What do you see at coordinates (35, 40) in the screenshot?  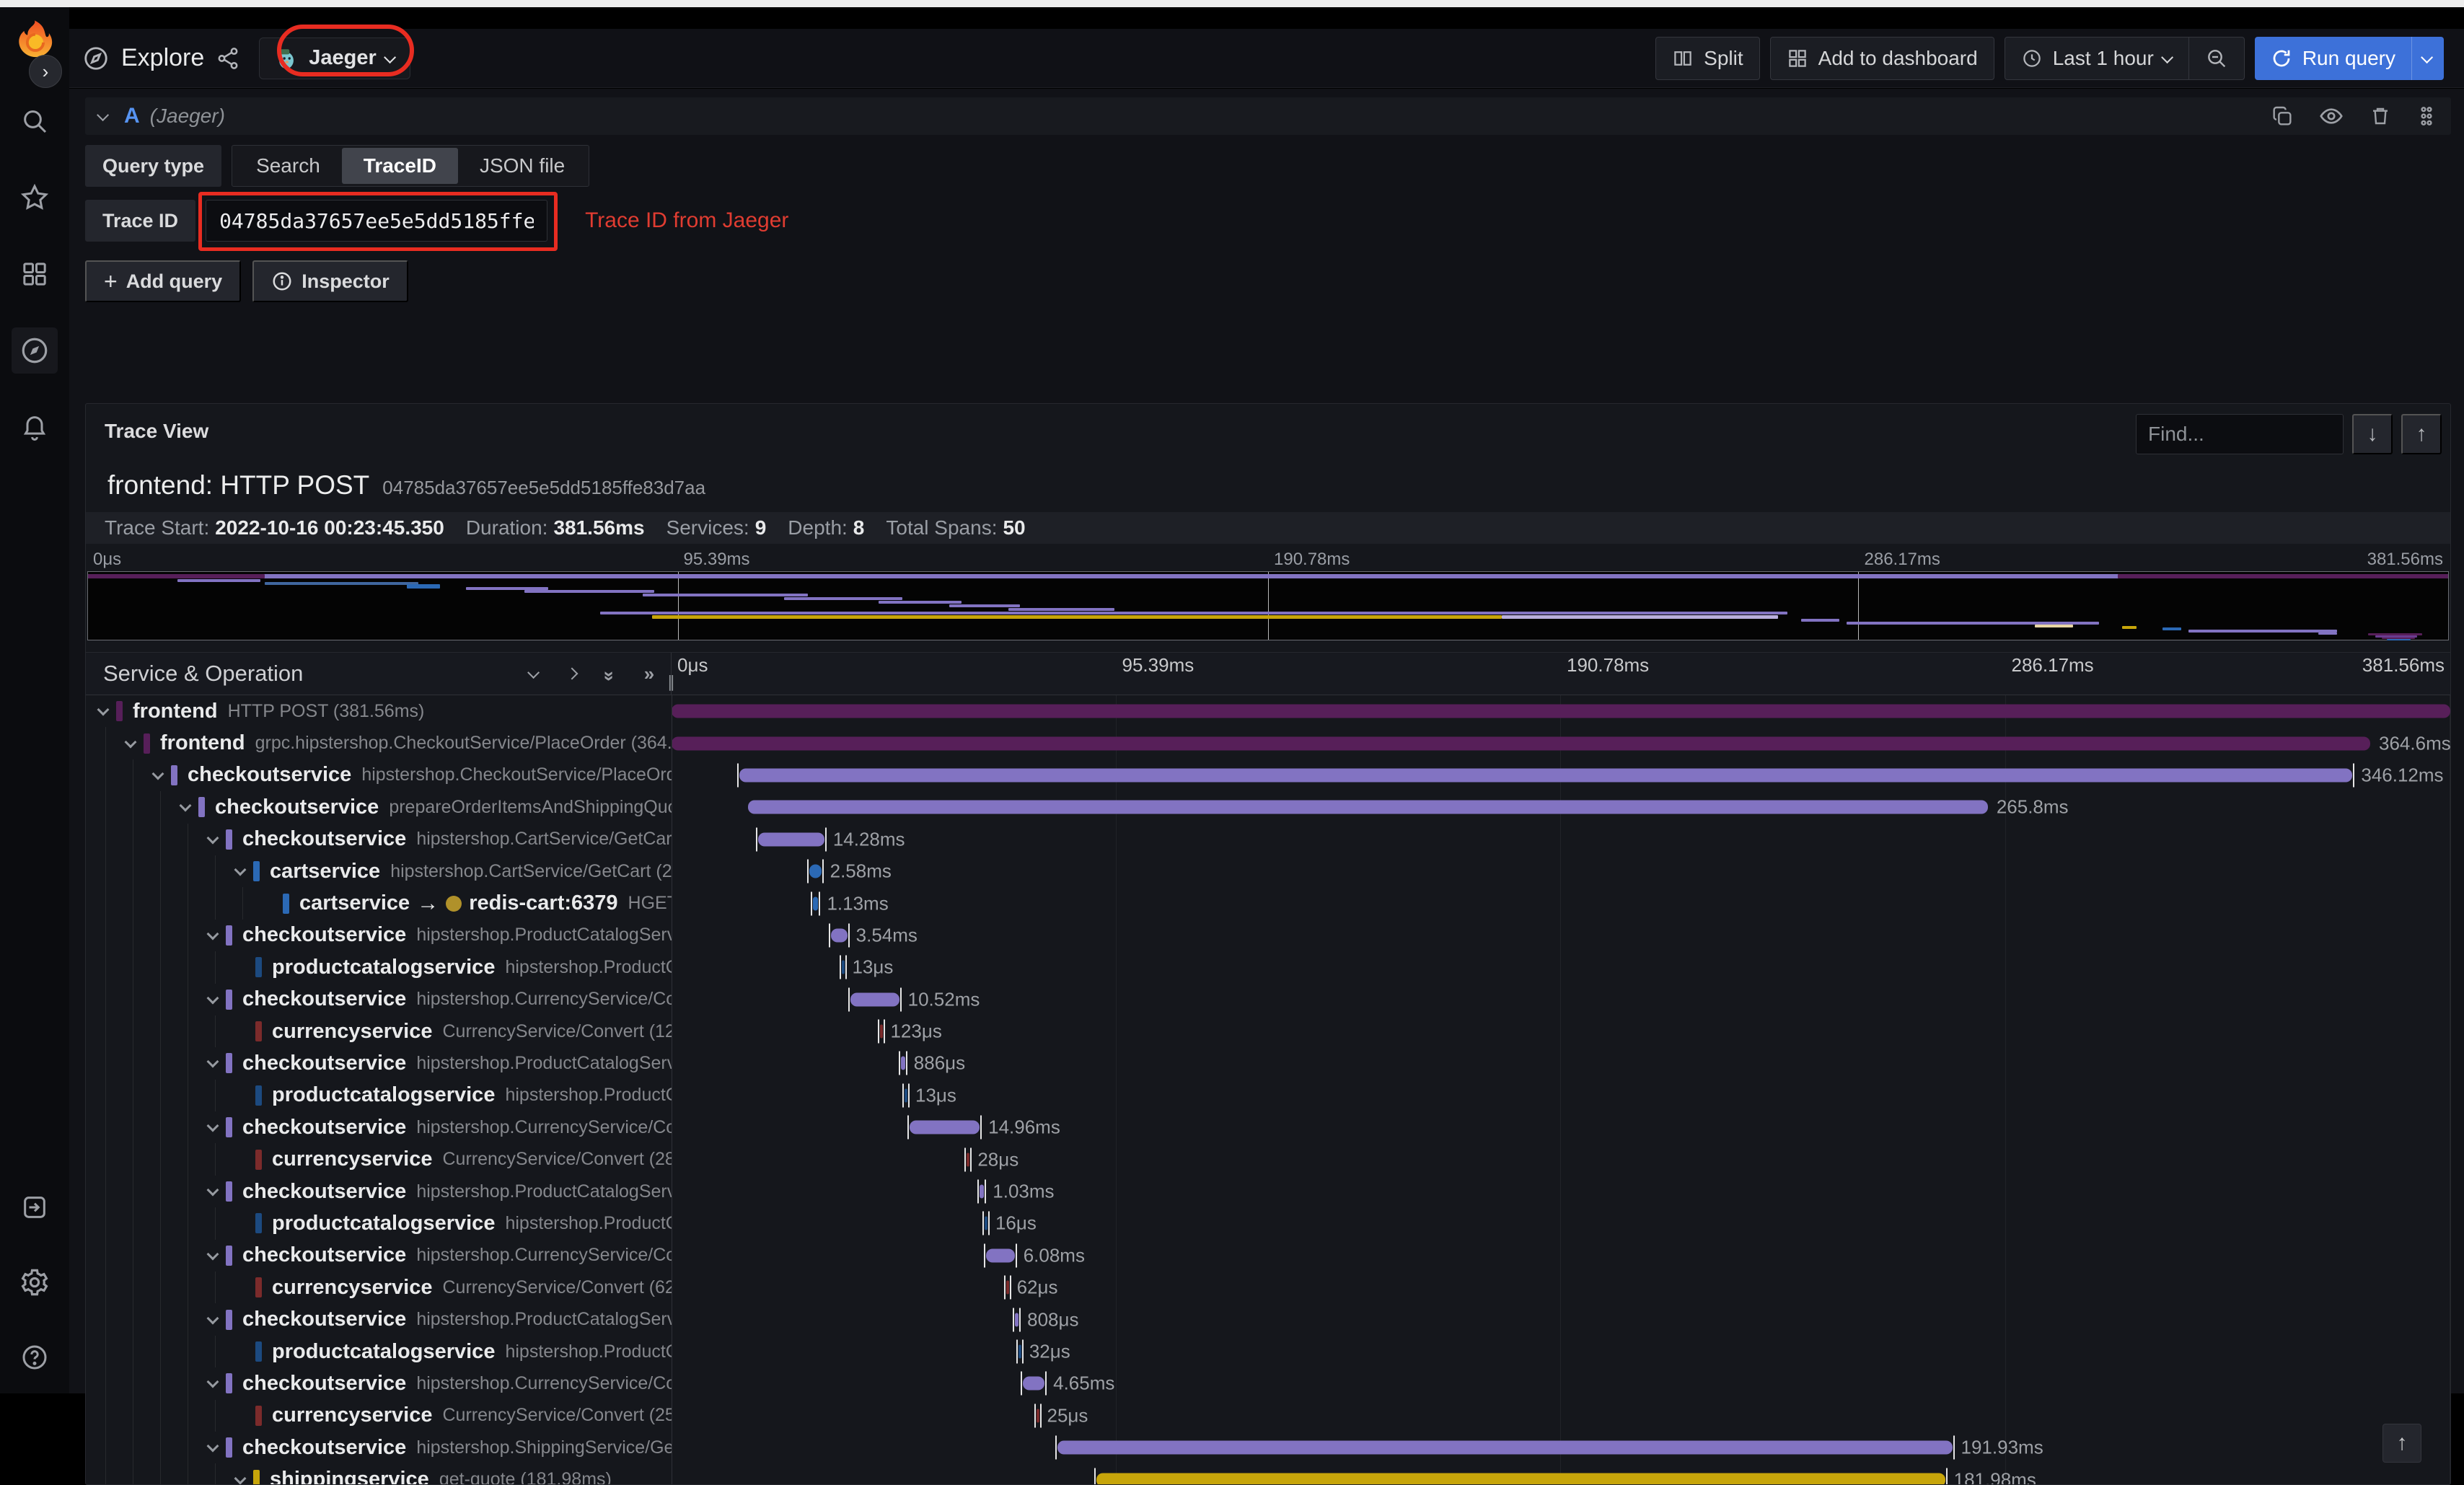 I see `grafana-logo` at bounding box center [35, 40].